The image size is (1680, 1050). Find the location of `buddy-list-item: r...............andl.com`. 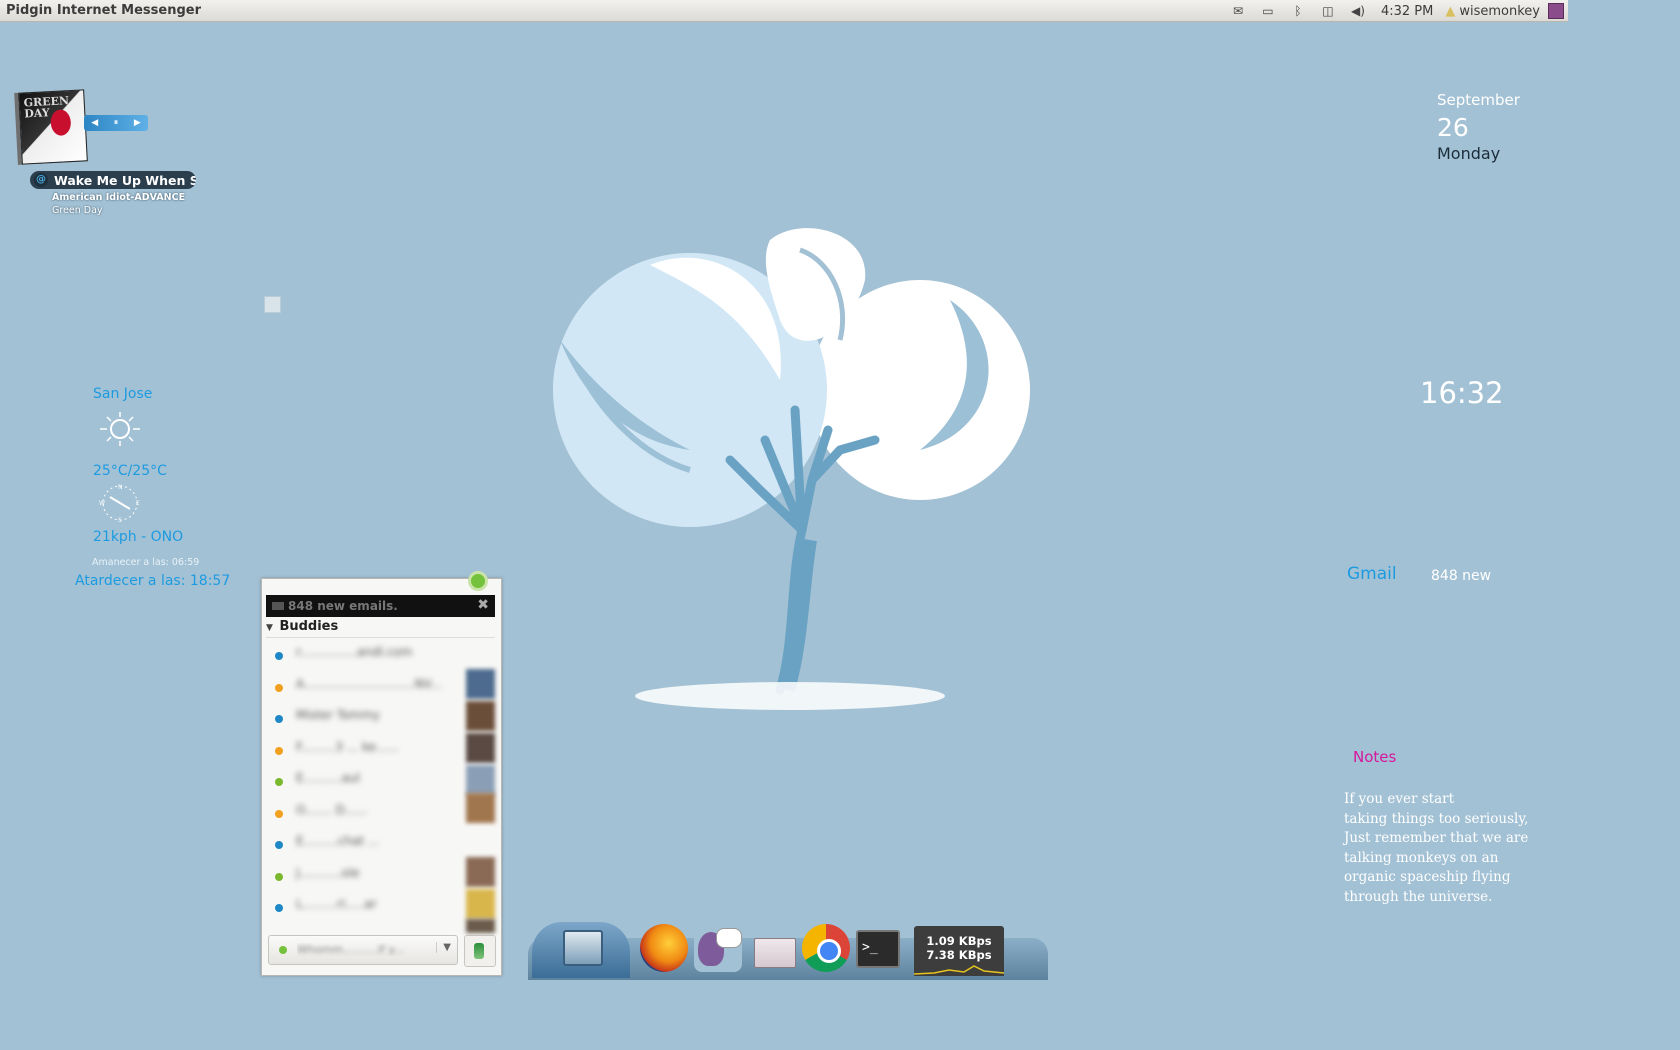

buddy-list-item: r...............andl.com is located at coordinates (372, 657).